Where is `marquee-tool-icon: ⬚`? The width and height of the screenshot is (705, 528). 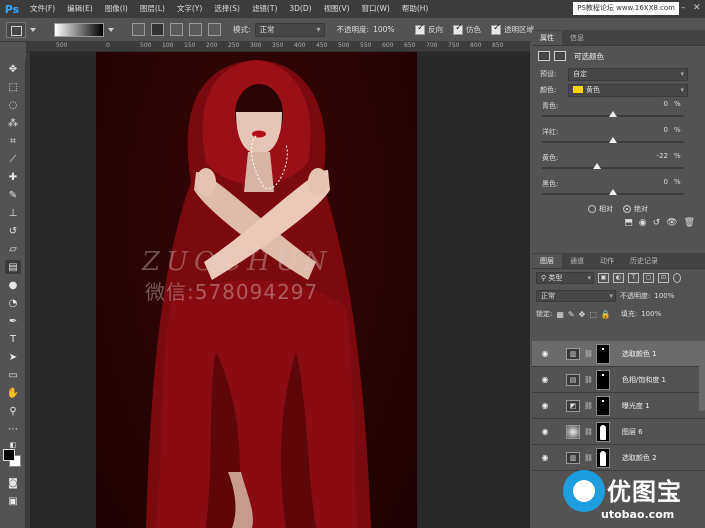
marquee-tool-icon: ⬚ is located at coordinates (13, 87).